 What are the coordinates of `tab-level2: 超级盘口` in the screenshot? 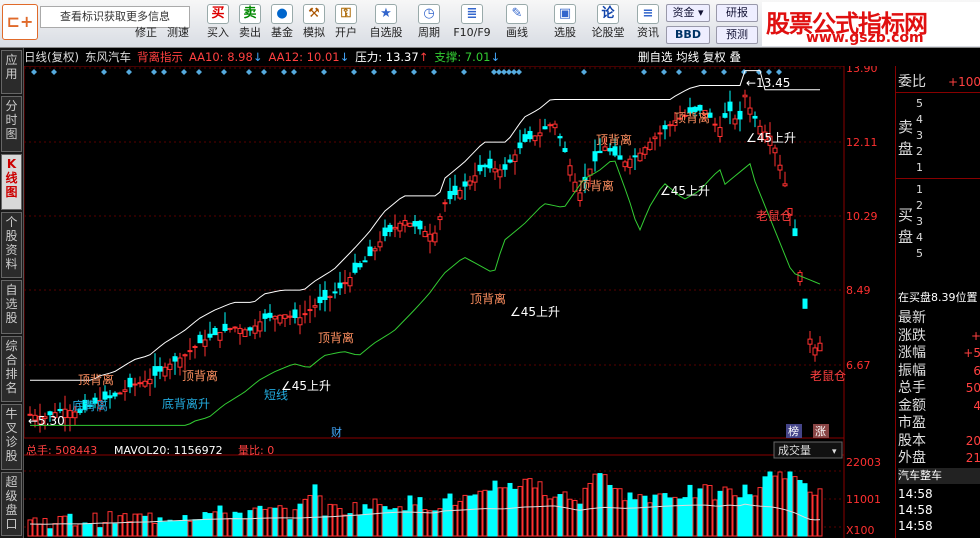 It's located at (11, 504).